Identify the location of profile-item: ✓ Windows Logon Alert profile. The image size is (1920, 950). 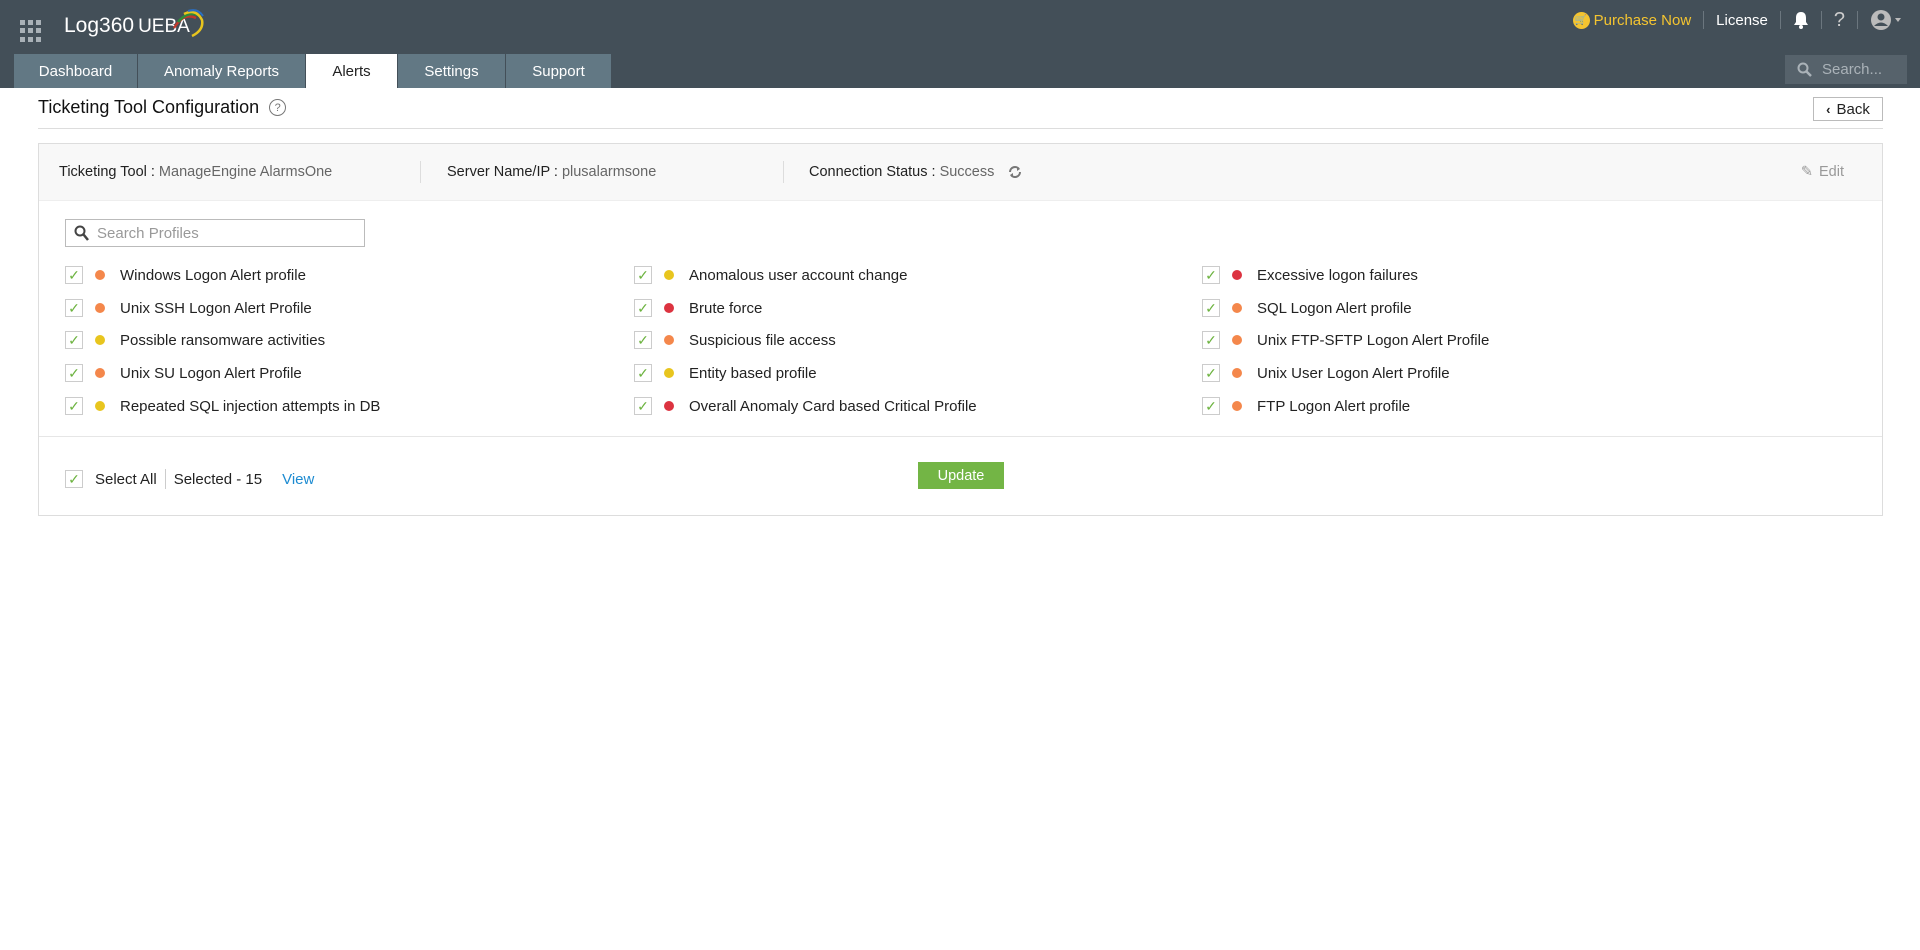
(185, 275).